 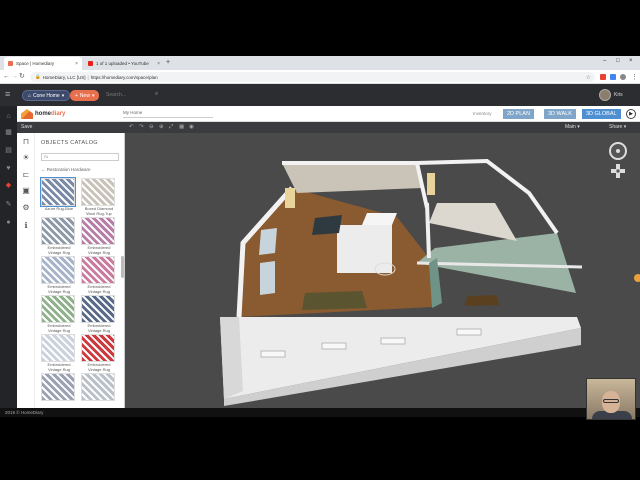 I want to click on maximize-window-icon: □, so click(x=618, y=61).